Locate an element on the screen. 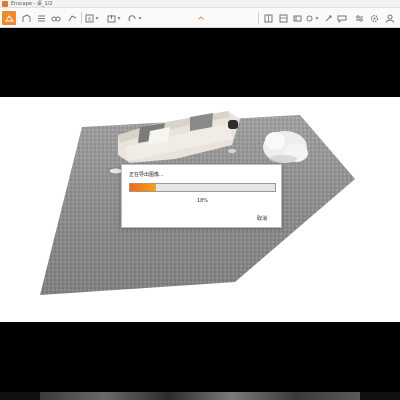  enscape-logo-icon is located at coordinates (5, 4).